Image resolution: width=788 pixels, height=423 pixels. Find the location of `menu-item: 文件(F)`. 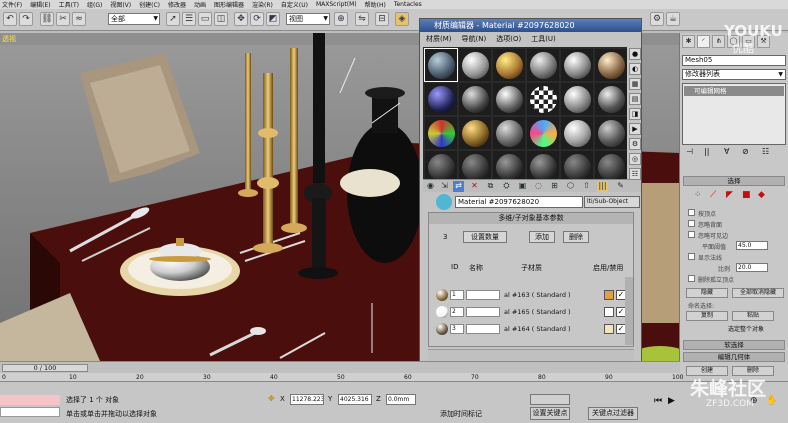

menu-item: 文件(F) is located at coordinates (12, 4).